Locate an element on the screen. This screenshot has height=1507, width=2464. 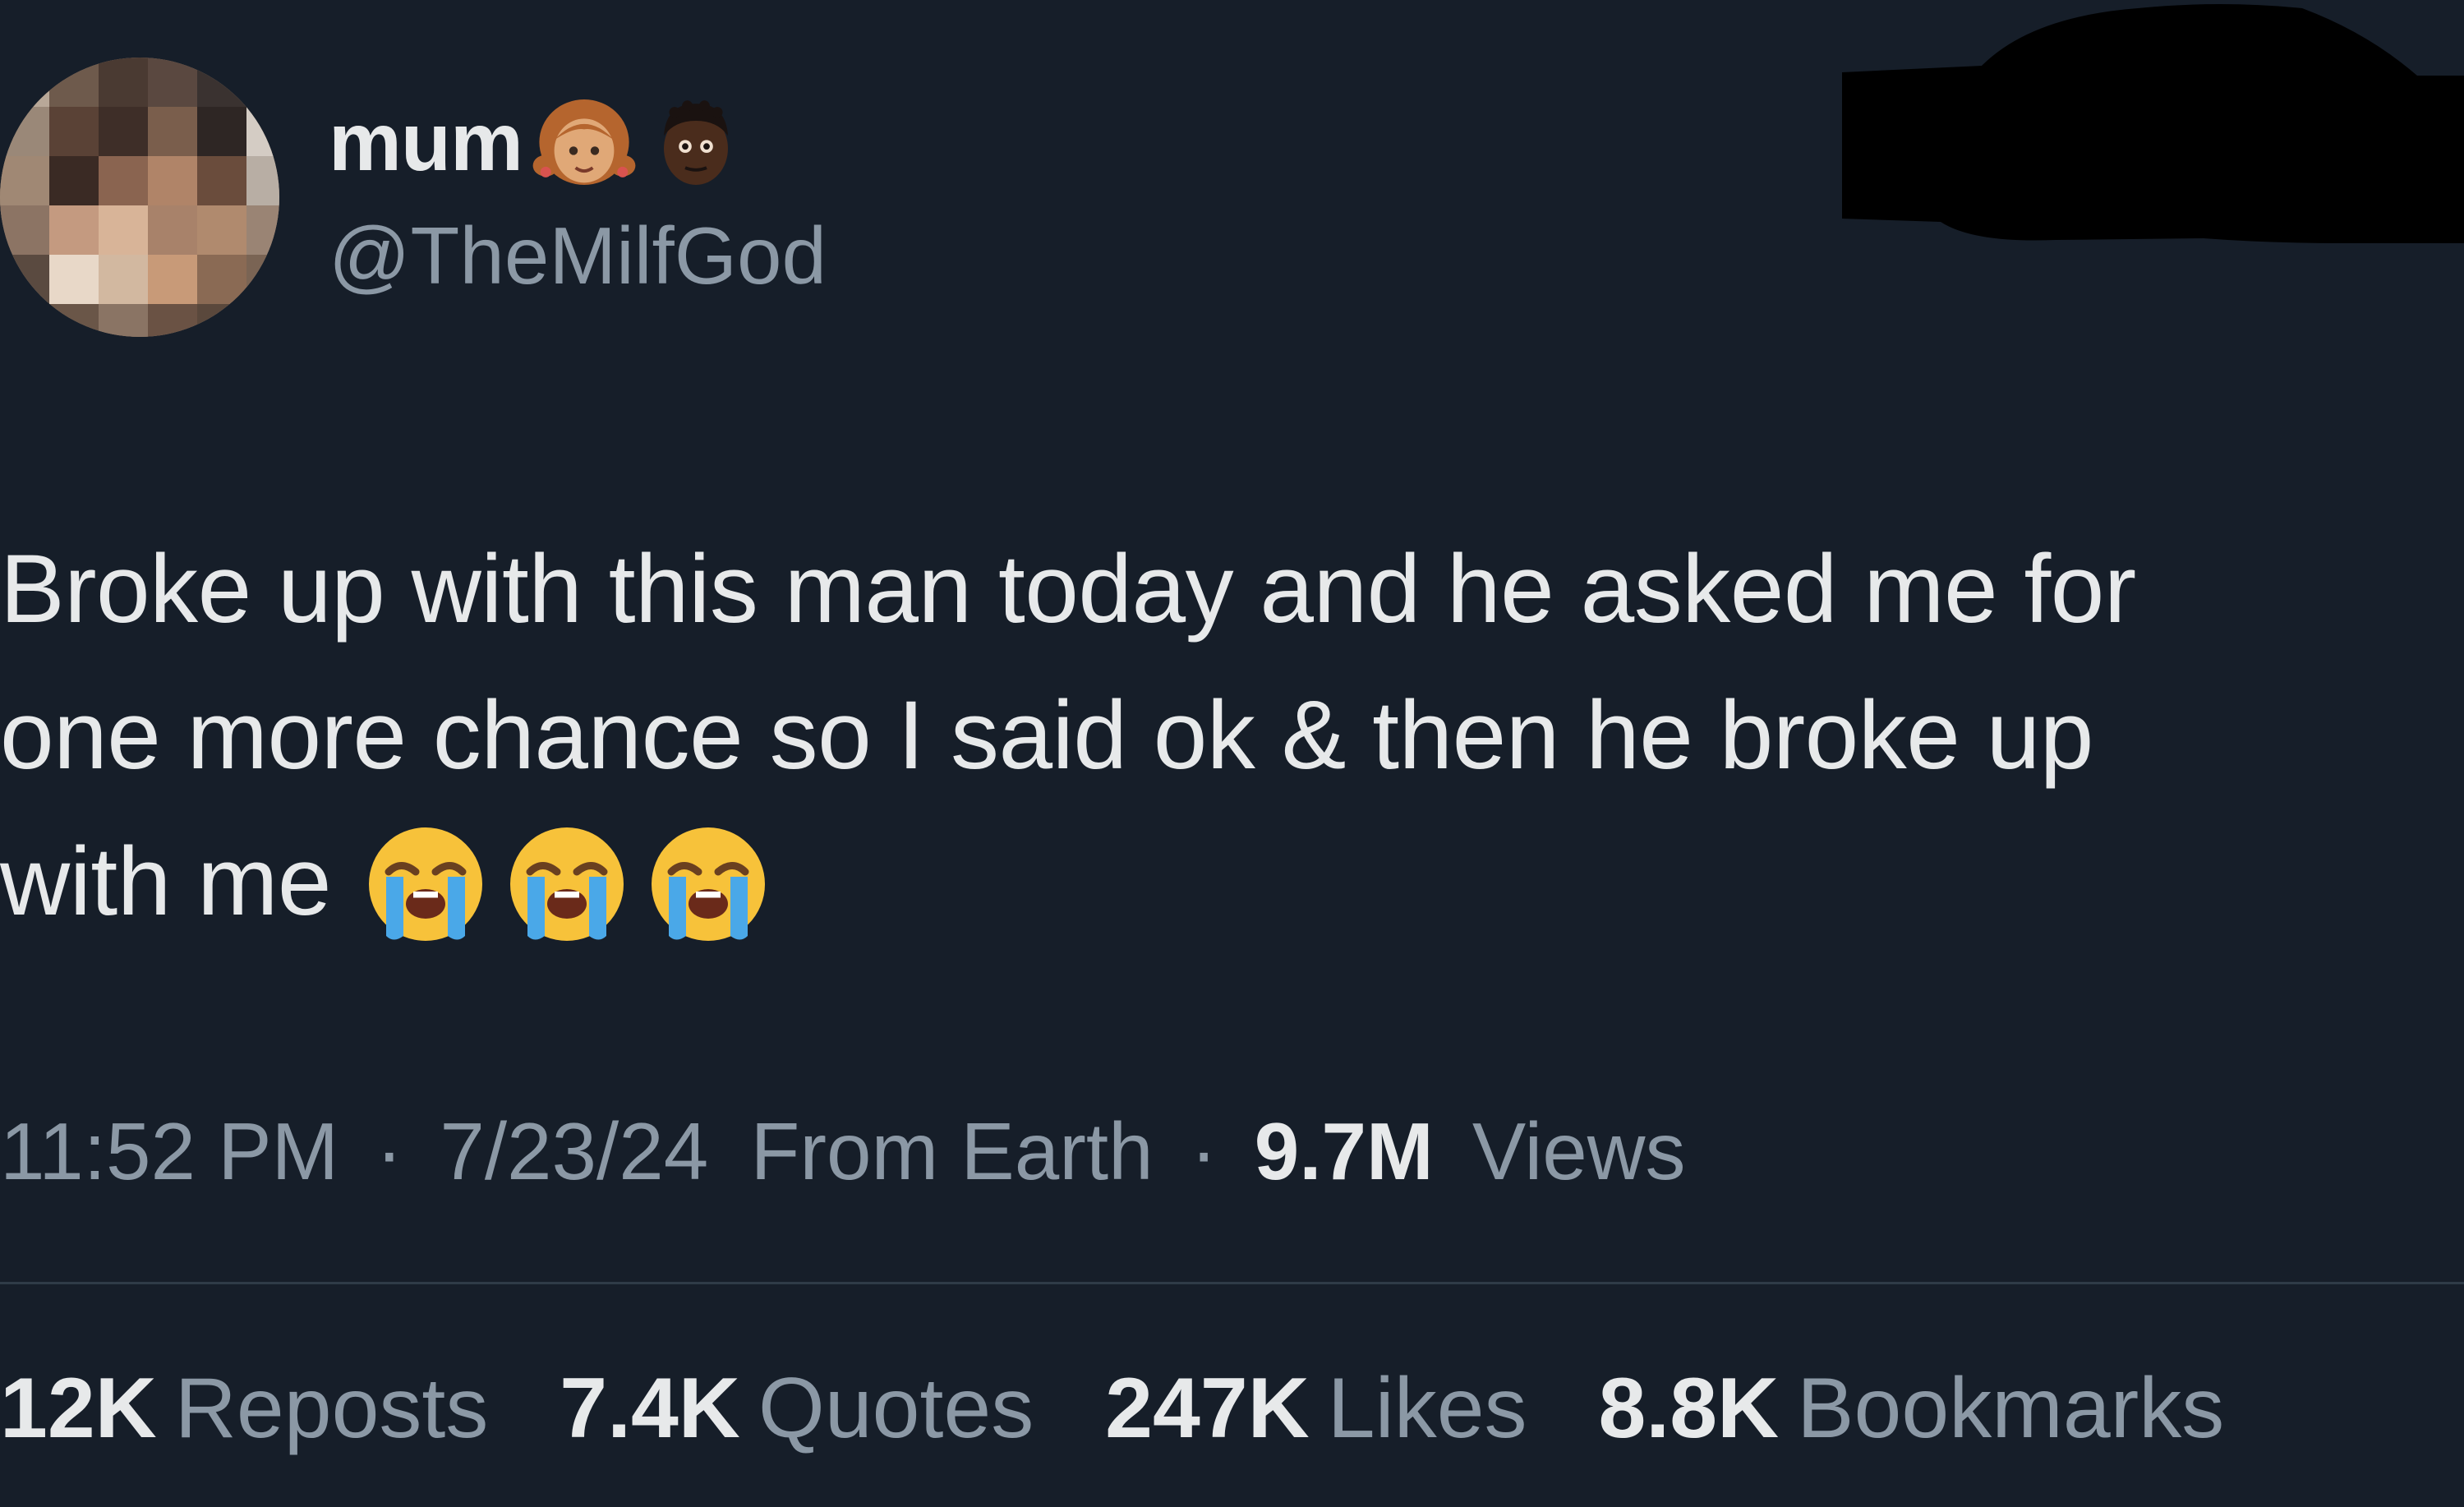
bookmarks-label: Bookmarks is located at coordinates (2011, 1408).